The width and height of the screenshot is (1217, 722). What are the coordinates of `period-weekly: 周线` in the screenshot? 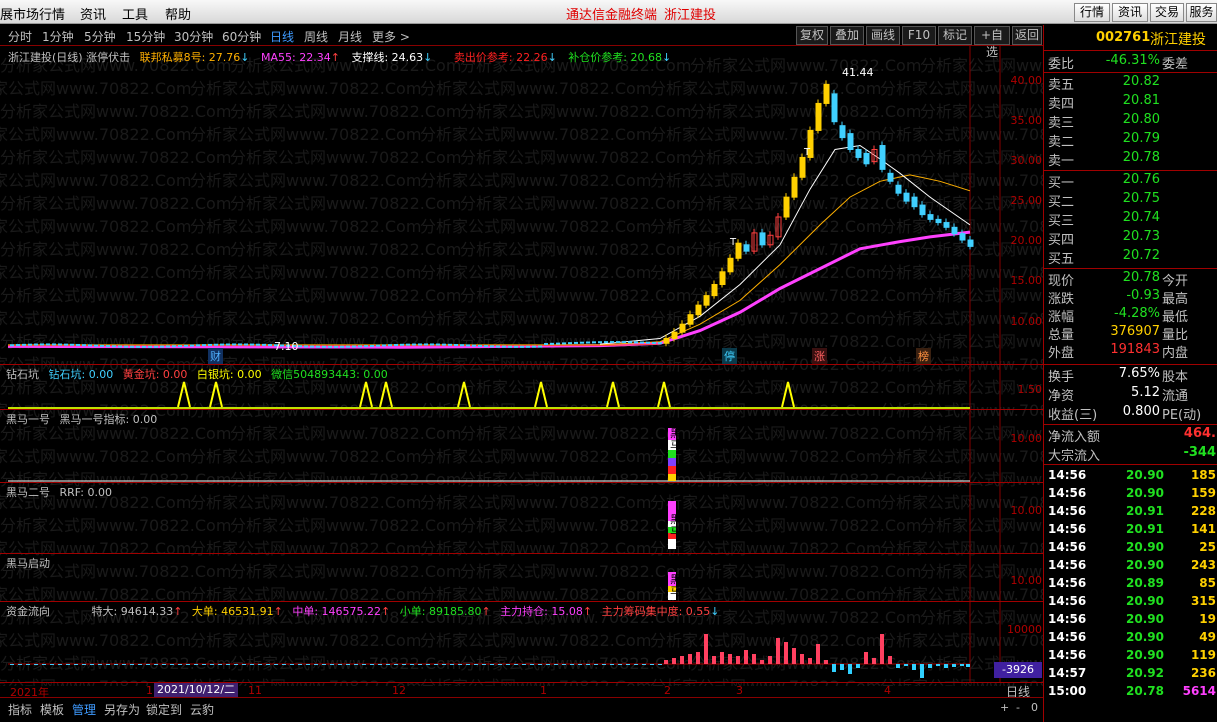 It's located at (316, 36).